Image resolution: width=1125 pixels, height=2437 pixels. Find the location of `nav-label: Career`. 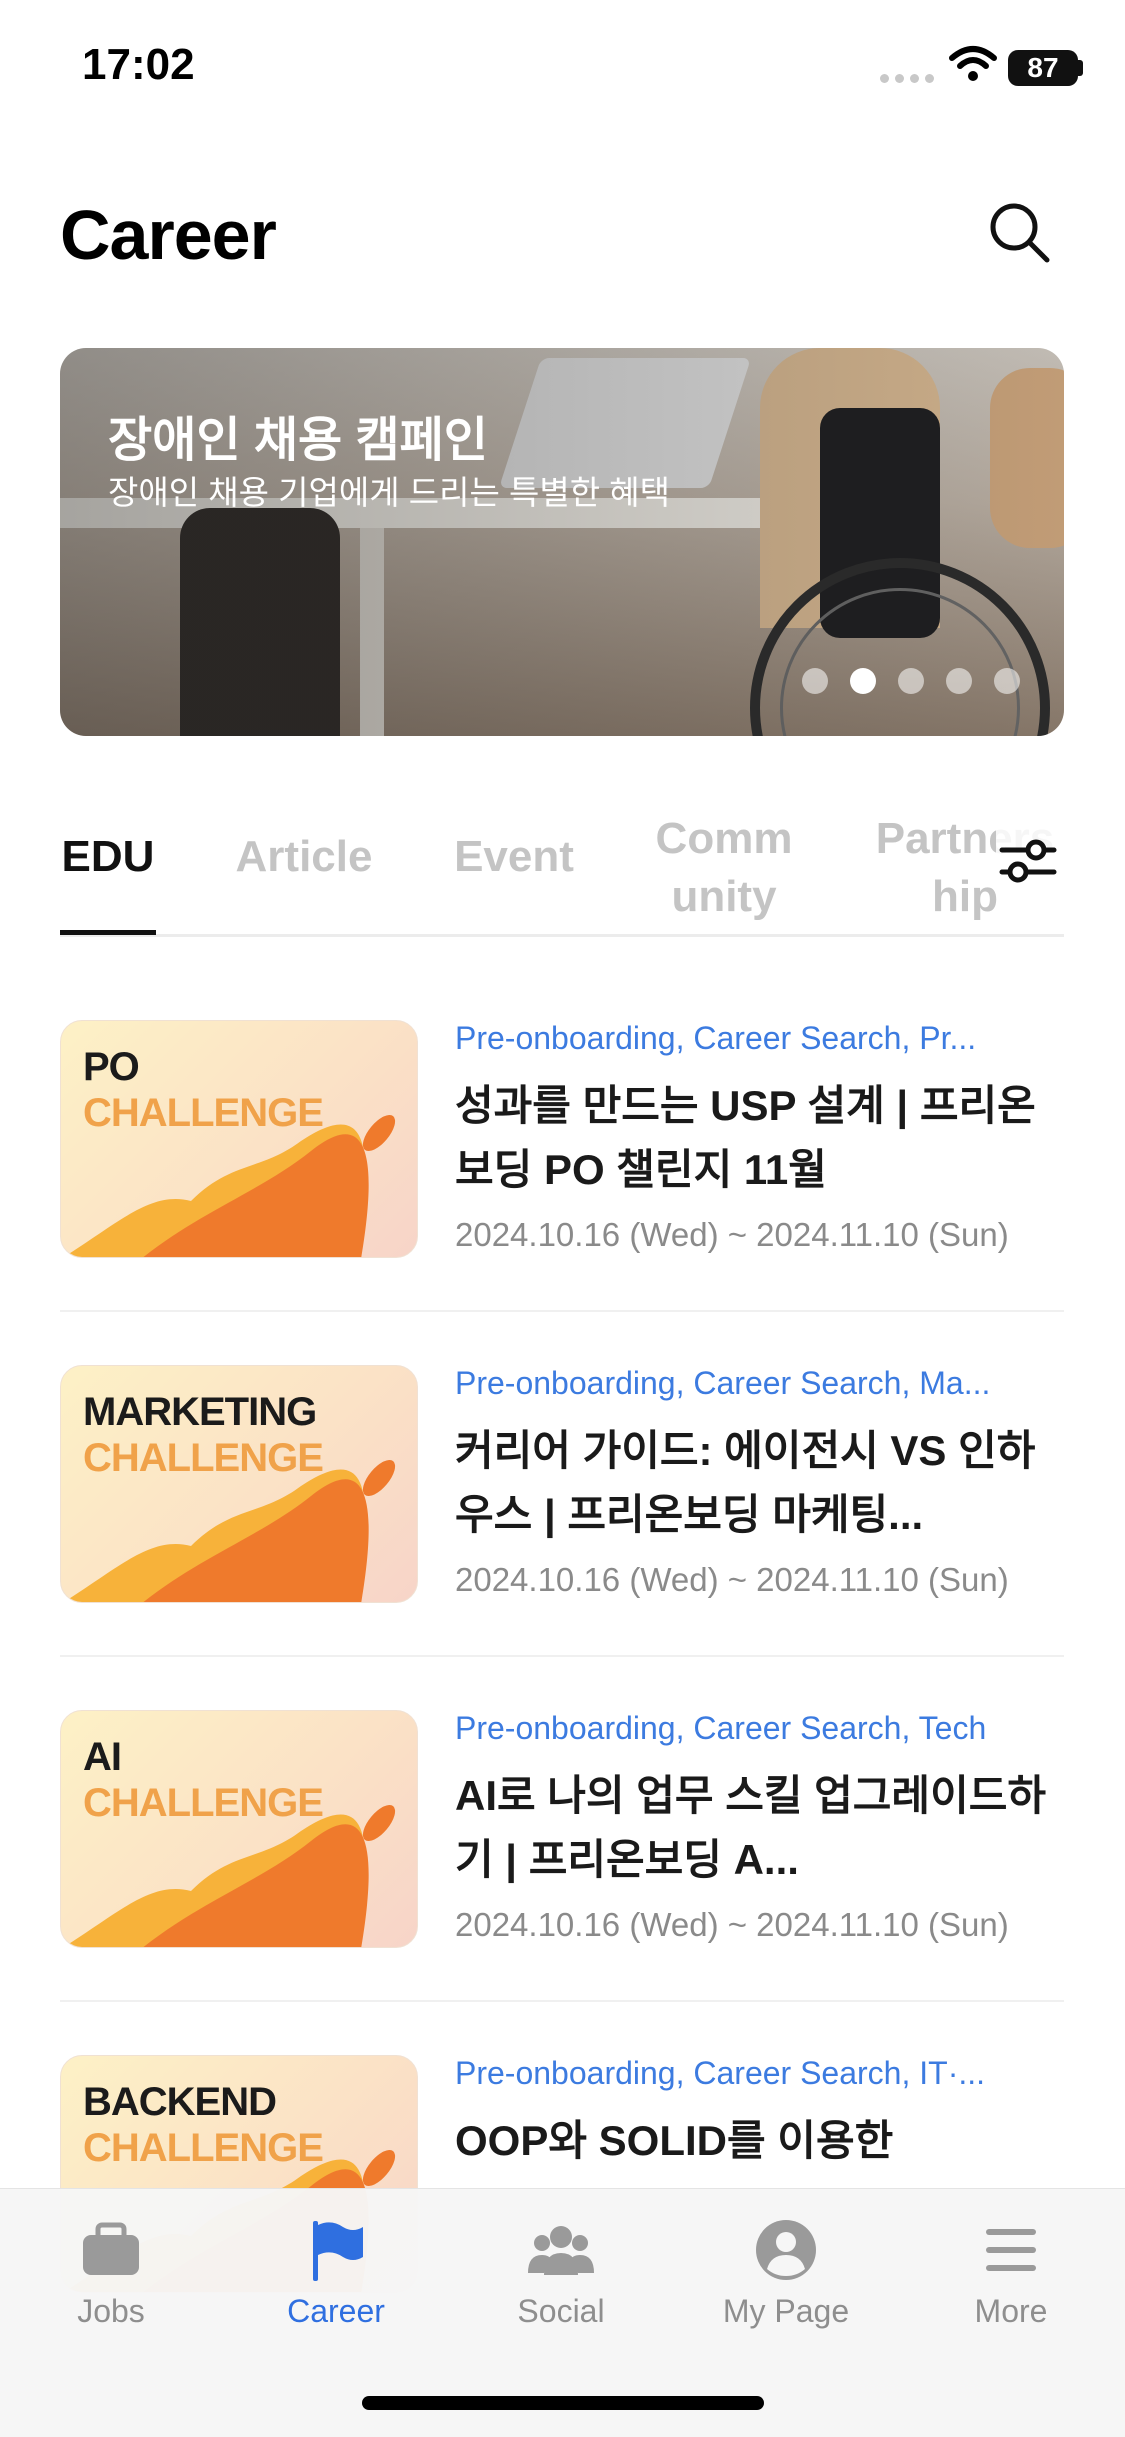

nav-label: Career is located at coordinates (336, 2311).